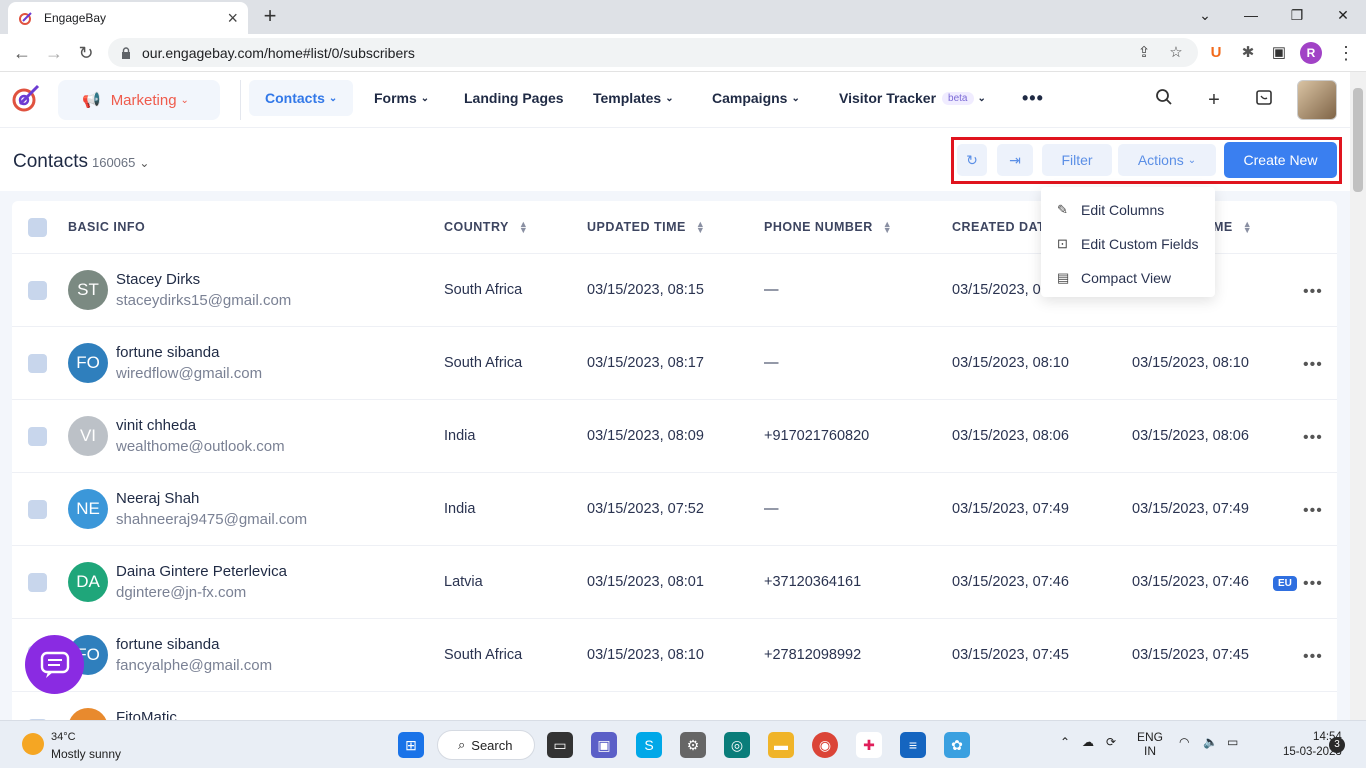  Describe the element at coordinates (157, 498) in the screenshot. I see `contact-name: Neeraj Shah` at that location.